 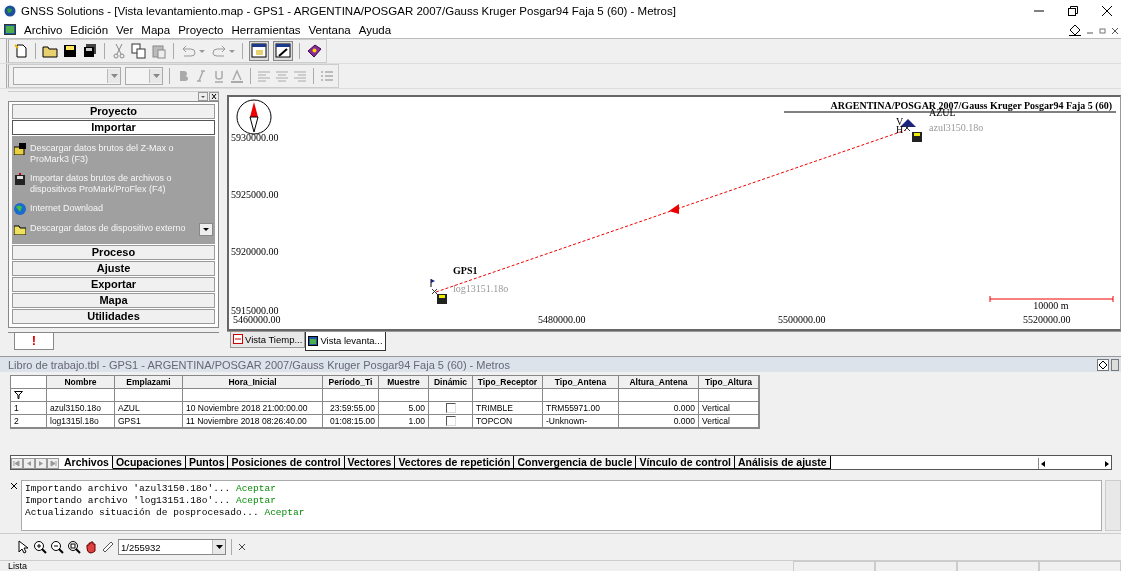 What do you see at coordinates (20, 149) in the screenshot?
I see `download-icon` at bounding box center [20, 149].